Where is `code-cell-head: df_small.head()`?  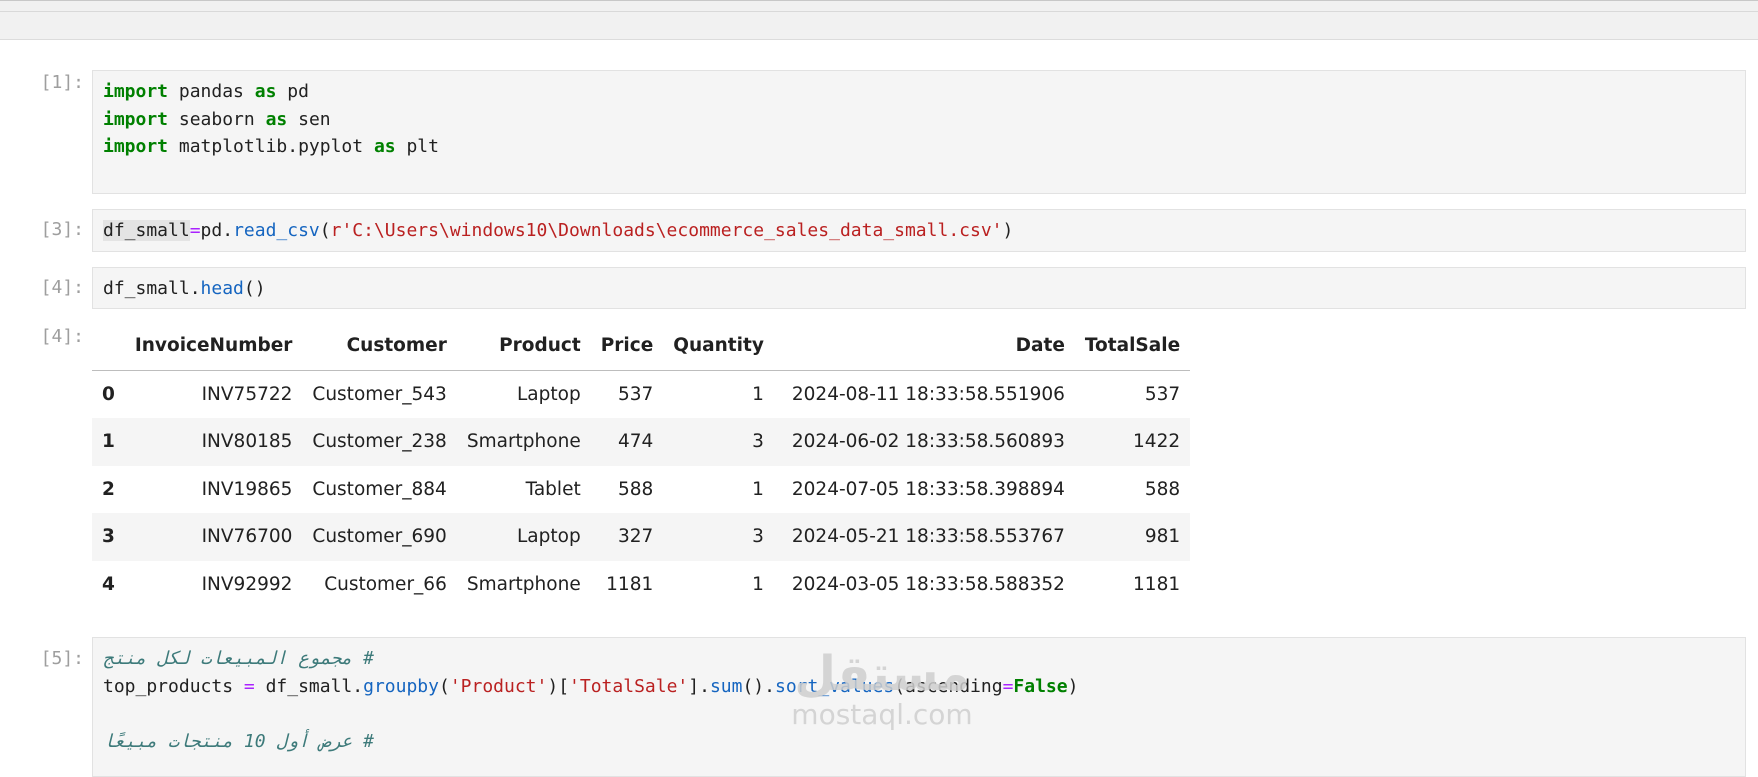 code-cell-head: df_small.head() is located at coordinates (919, 288).